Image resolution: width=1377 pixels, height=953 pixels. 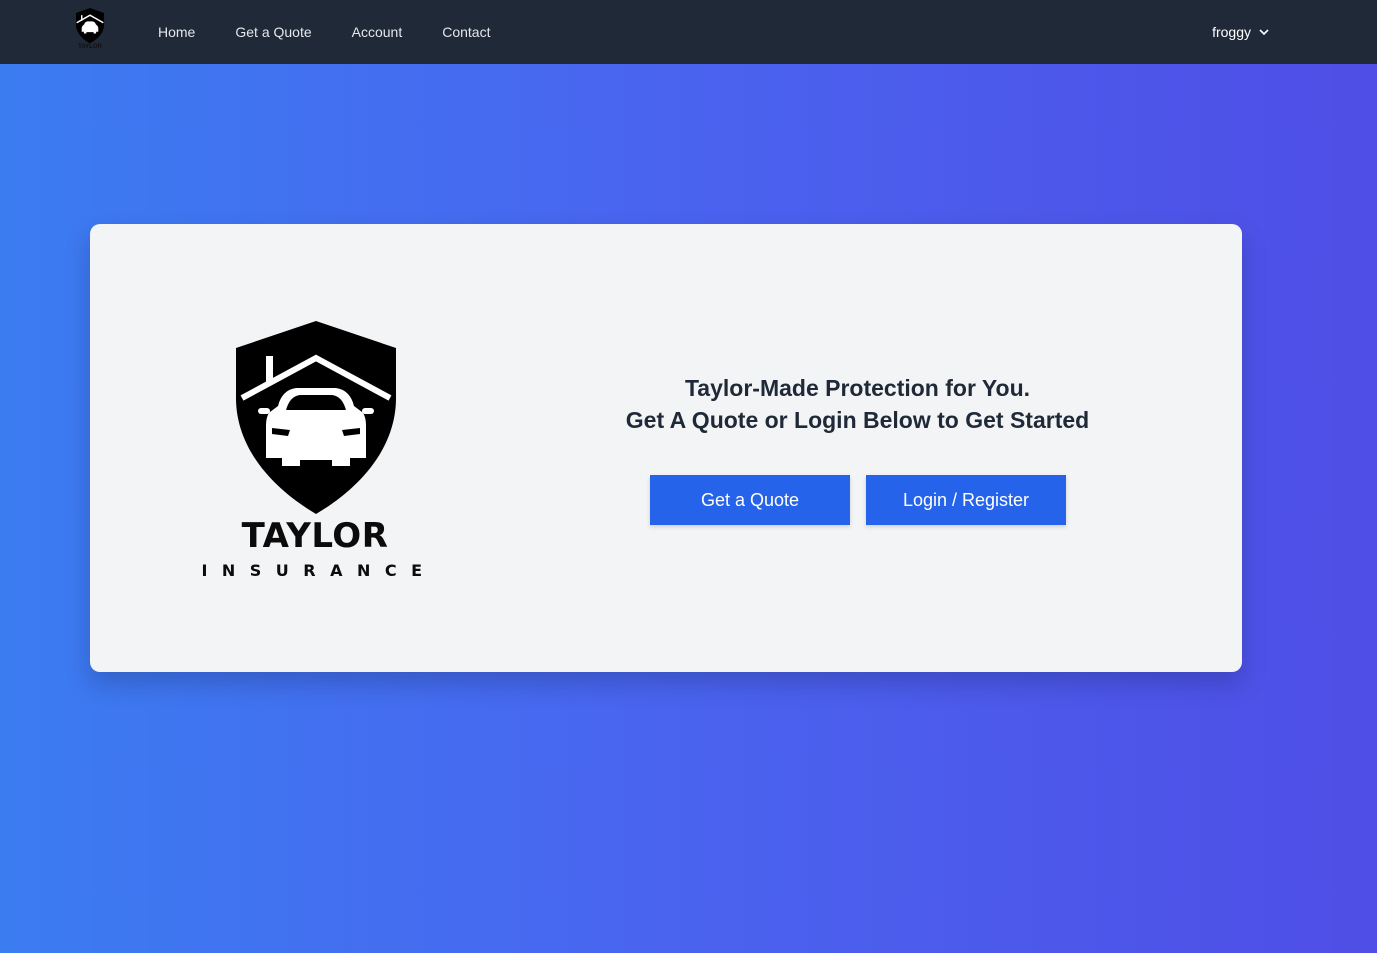 What do you see at coordinates (176, 32) in the screenshot?
I see `nav-link-home: Home` at bounding box center [176, 32].